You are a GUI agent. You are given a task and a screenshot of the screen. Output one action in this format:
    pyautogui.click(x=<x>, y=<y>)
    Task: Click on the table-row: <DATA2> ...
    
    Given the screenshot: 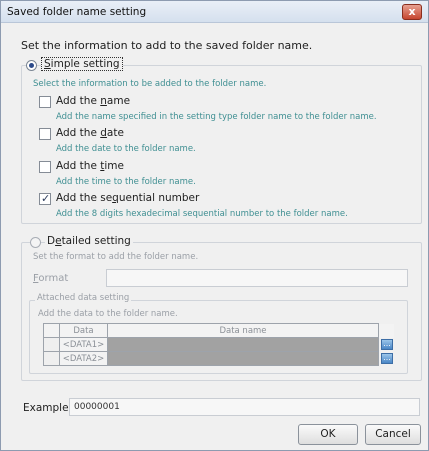 What is the action you would take?
    pyautogui.click(x=218, y=358)
    